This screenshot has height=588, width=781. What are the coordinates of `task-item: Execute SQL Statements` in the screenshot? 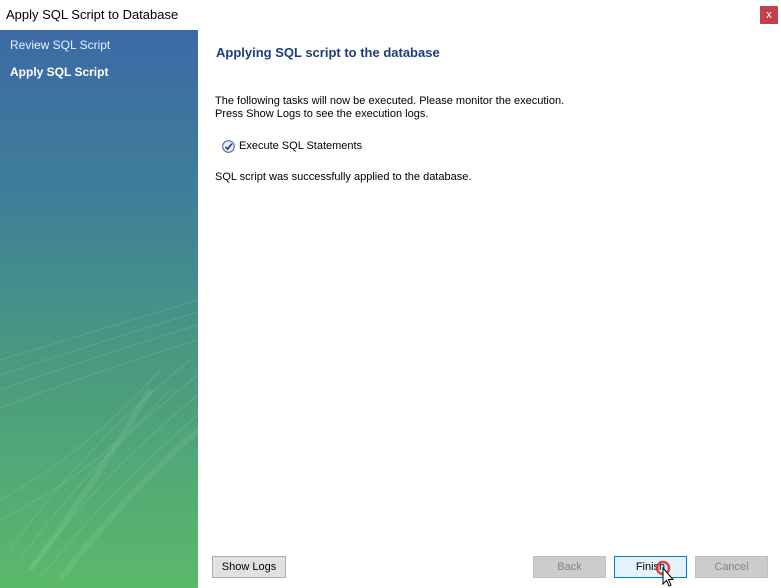 It's located at (292, 146).